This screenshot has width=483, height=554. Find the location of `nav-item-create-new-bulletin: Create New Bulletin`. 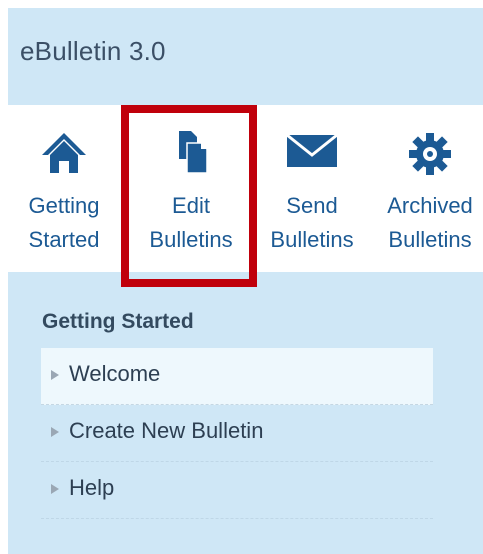

nav-item-create-new-bulletin: Create New Bulletin is located at coordinates (237, 433).